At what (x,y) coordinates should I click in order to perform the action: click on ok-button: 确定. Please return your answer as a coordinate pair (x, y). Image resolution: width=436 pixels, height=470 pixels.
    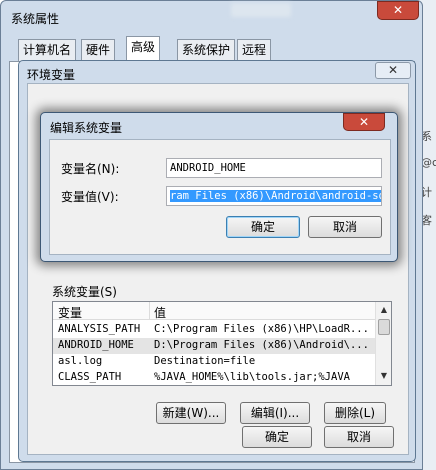
    Looking at the image, I should click on (277, 437).